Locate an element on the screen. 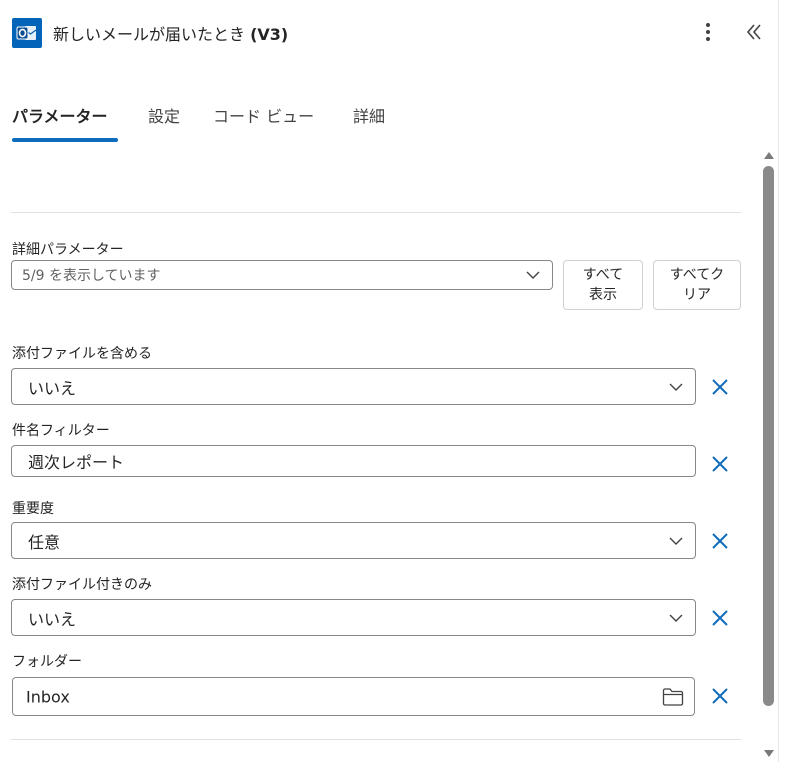  title-version: (V3) is located at coordinates (269, 34).